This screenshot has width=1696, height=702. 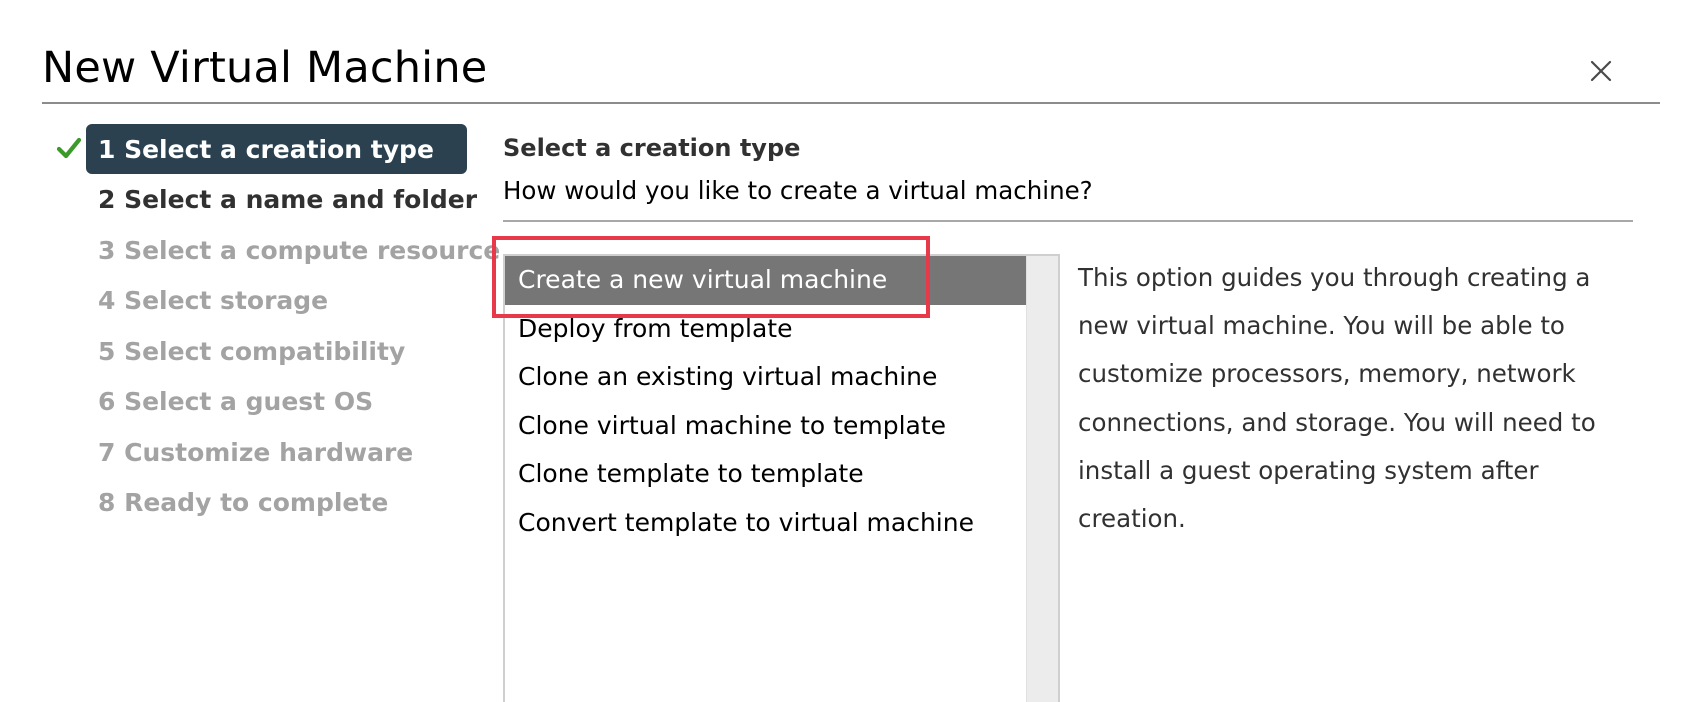 I want to click on wizard-step-1: 1 Select a creation type, so click(x=264, y=149).